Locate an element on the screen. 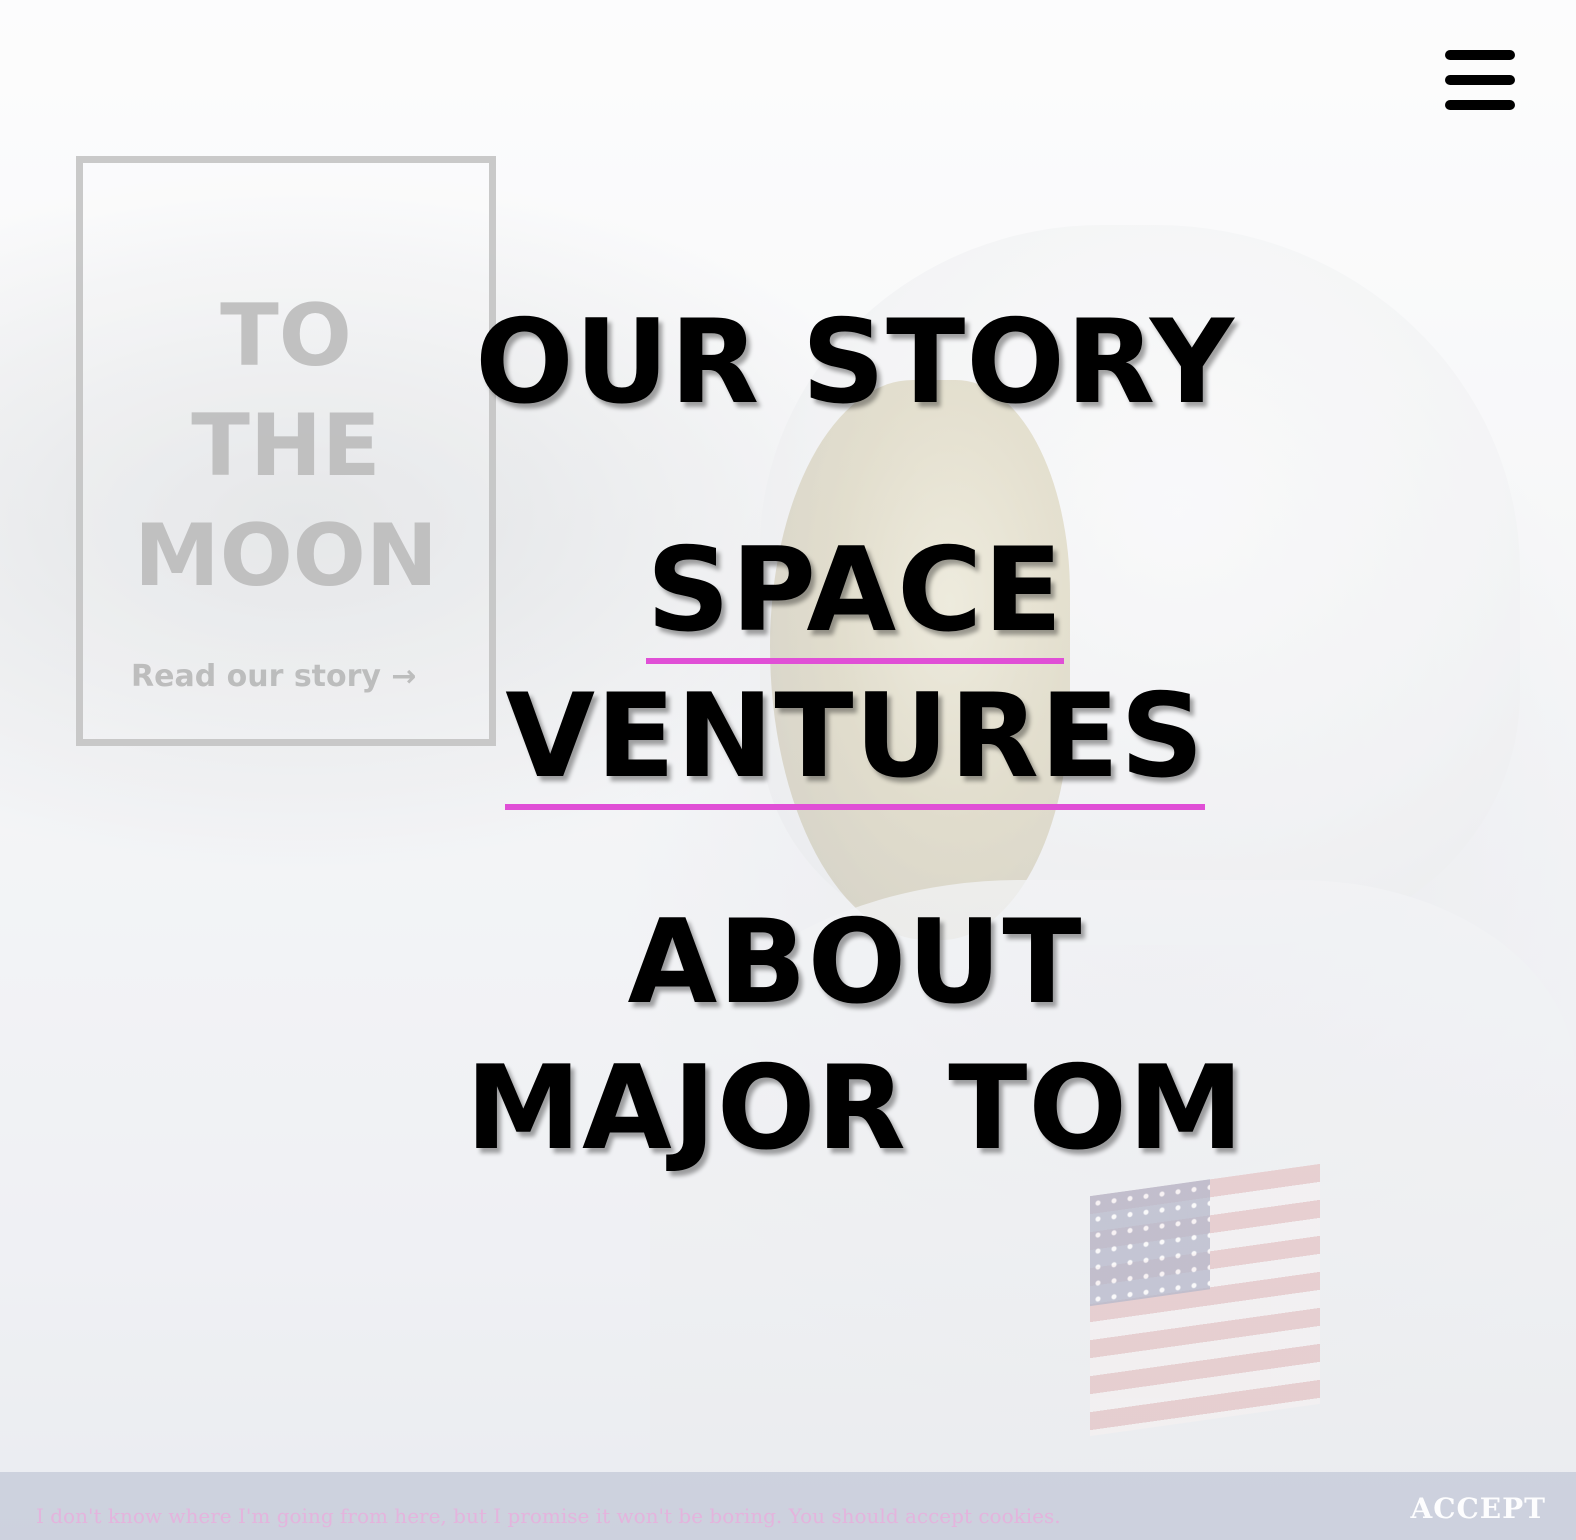  hamburger-menu-icon is located at coordinates (1480, 81).